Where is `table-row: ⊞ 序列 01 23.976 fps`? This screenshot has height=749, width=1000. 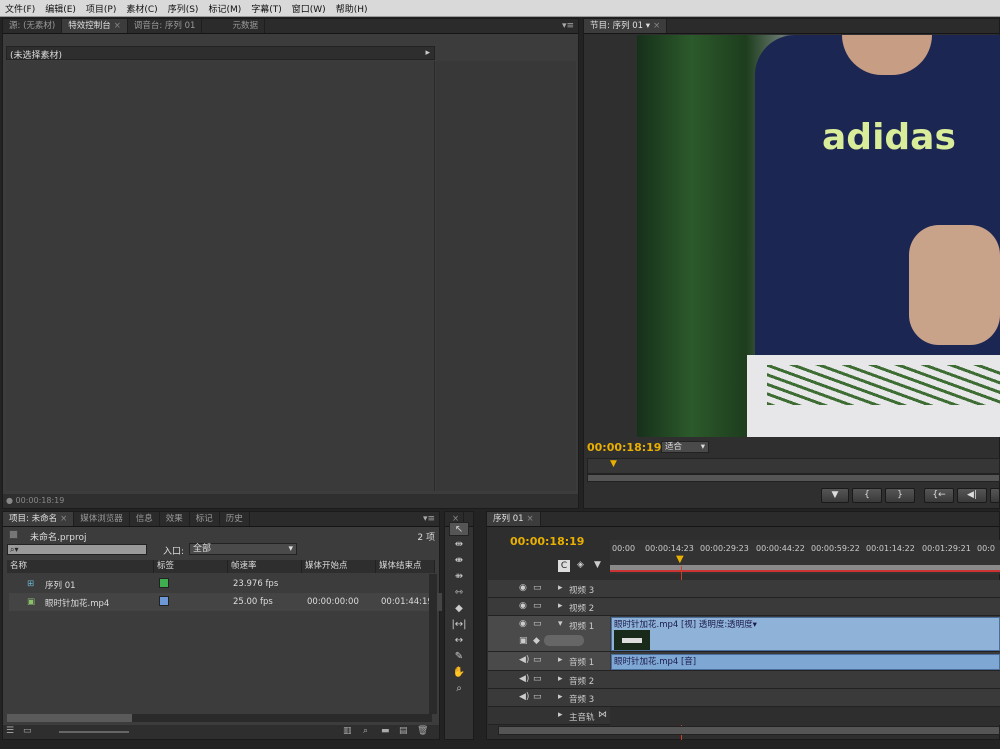
table-row: ⊞ 序列 01 23.976 fps is located at coordinates (225, 584).